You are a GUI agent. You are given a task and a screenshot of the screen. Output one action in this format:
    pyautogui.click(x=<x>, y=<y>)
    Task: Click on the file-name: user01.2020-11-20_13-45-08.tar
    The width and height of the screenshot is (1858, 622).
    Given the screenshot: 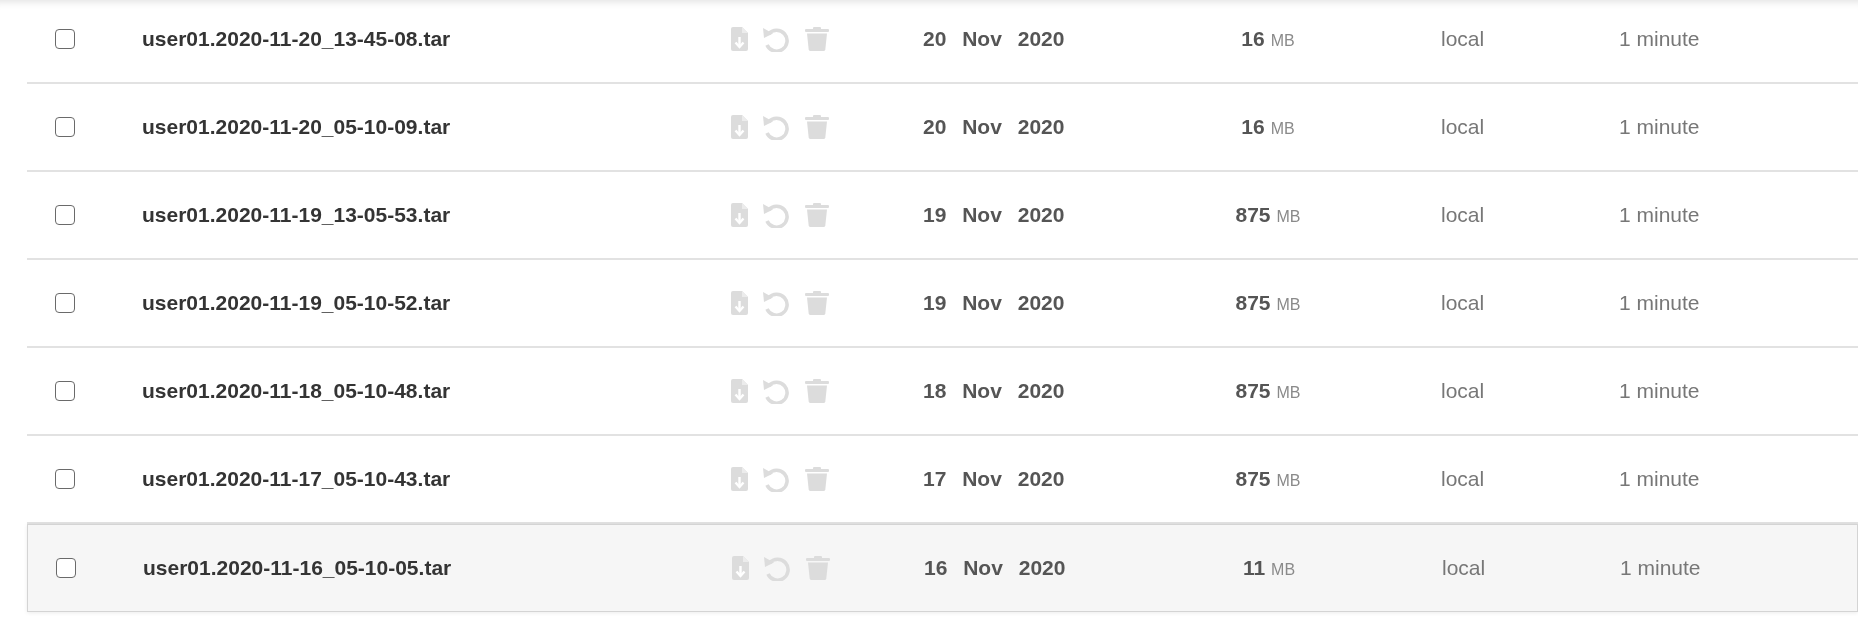 What is the action you would take?
    pyautogui.click(x=296, y=38)
    